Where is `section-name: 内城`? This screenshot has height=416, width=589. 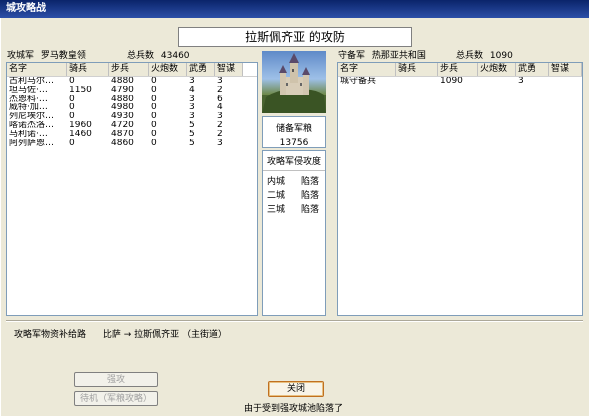 section-name: 内城 is located at coordinates (276, 182).